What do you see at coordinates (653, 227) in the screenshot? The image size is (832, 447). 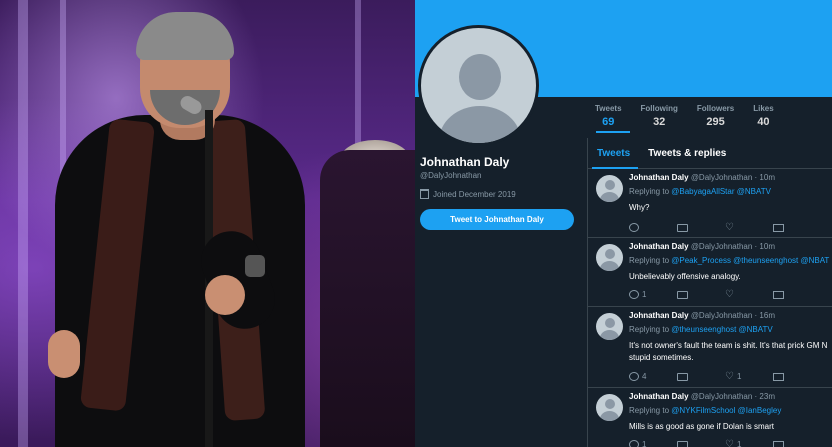 I see `reply-button` at bounding box center [653, 227].